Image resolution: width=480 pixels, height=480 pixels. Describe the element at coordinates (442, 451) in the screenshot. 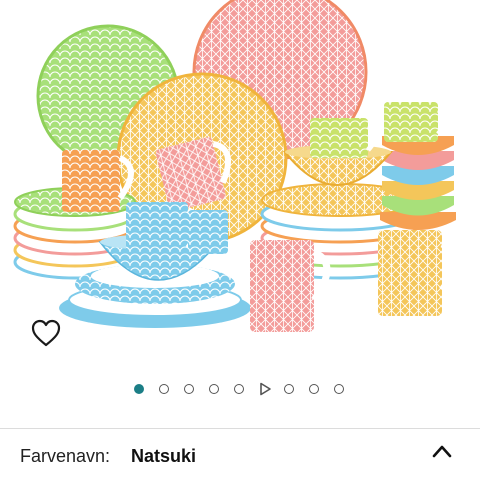

I see `chevron-up-icon` at that location.